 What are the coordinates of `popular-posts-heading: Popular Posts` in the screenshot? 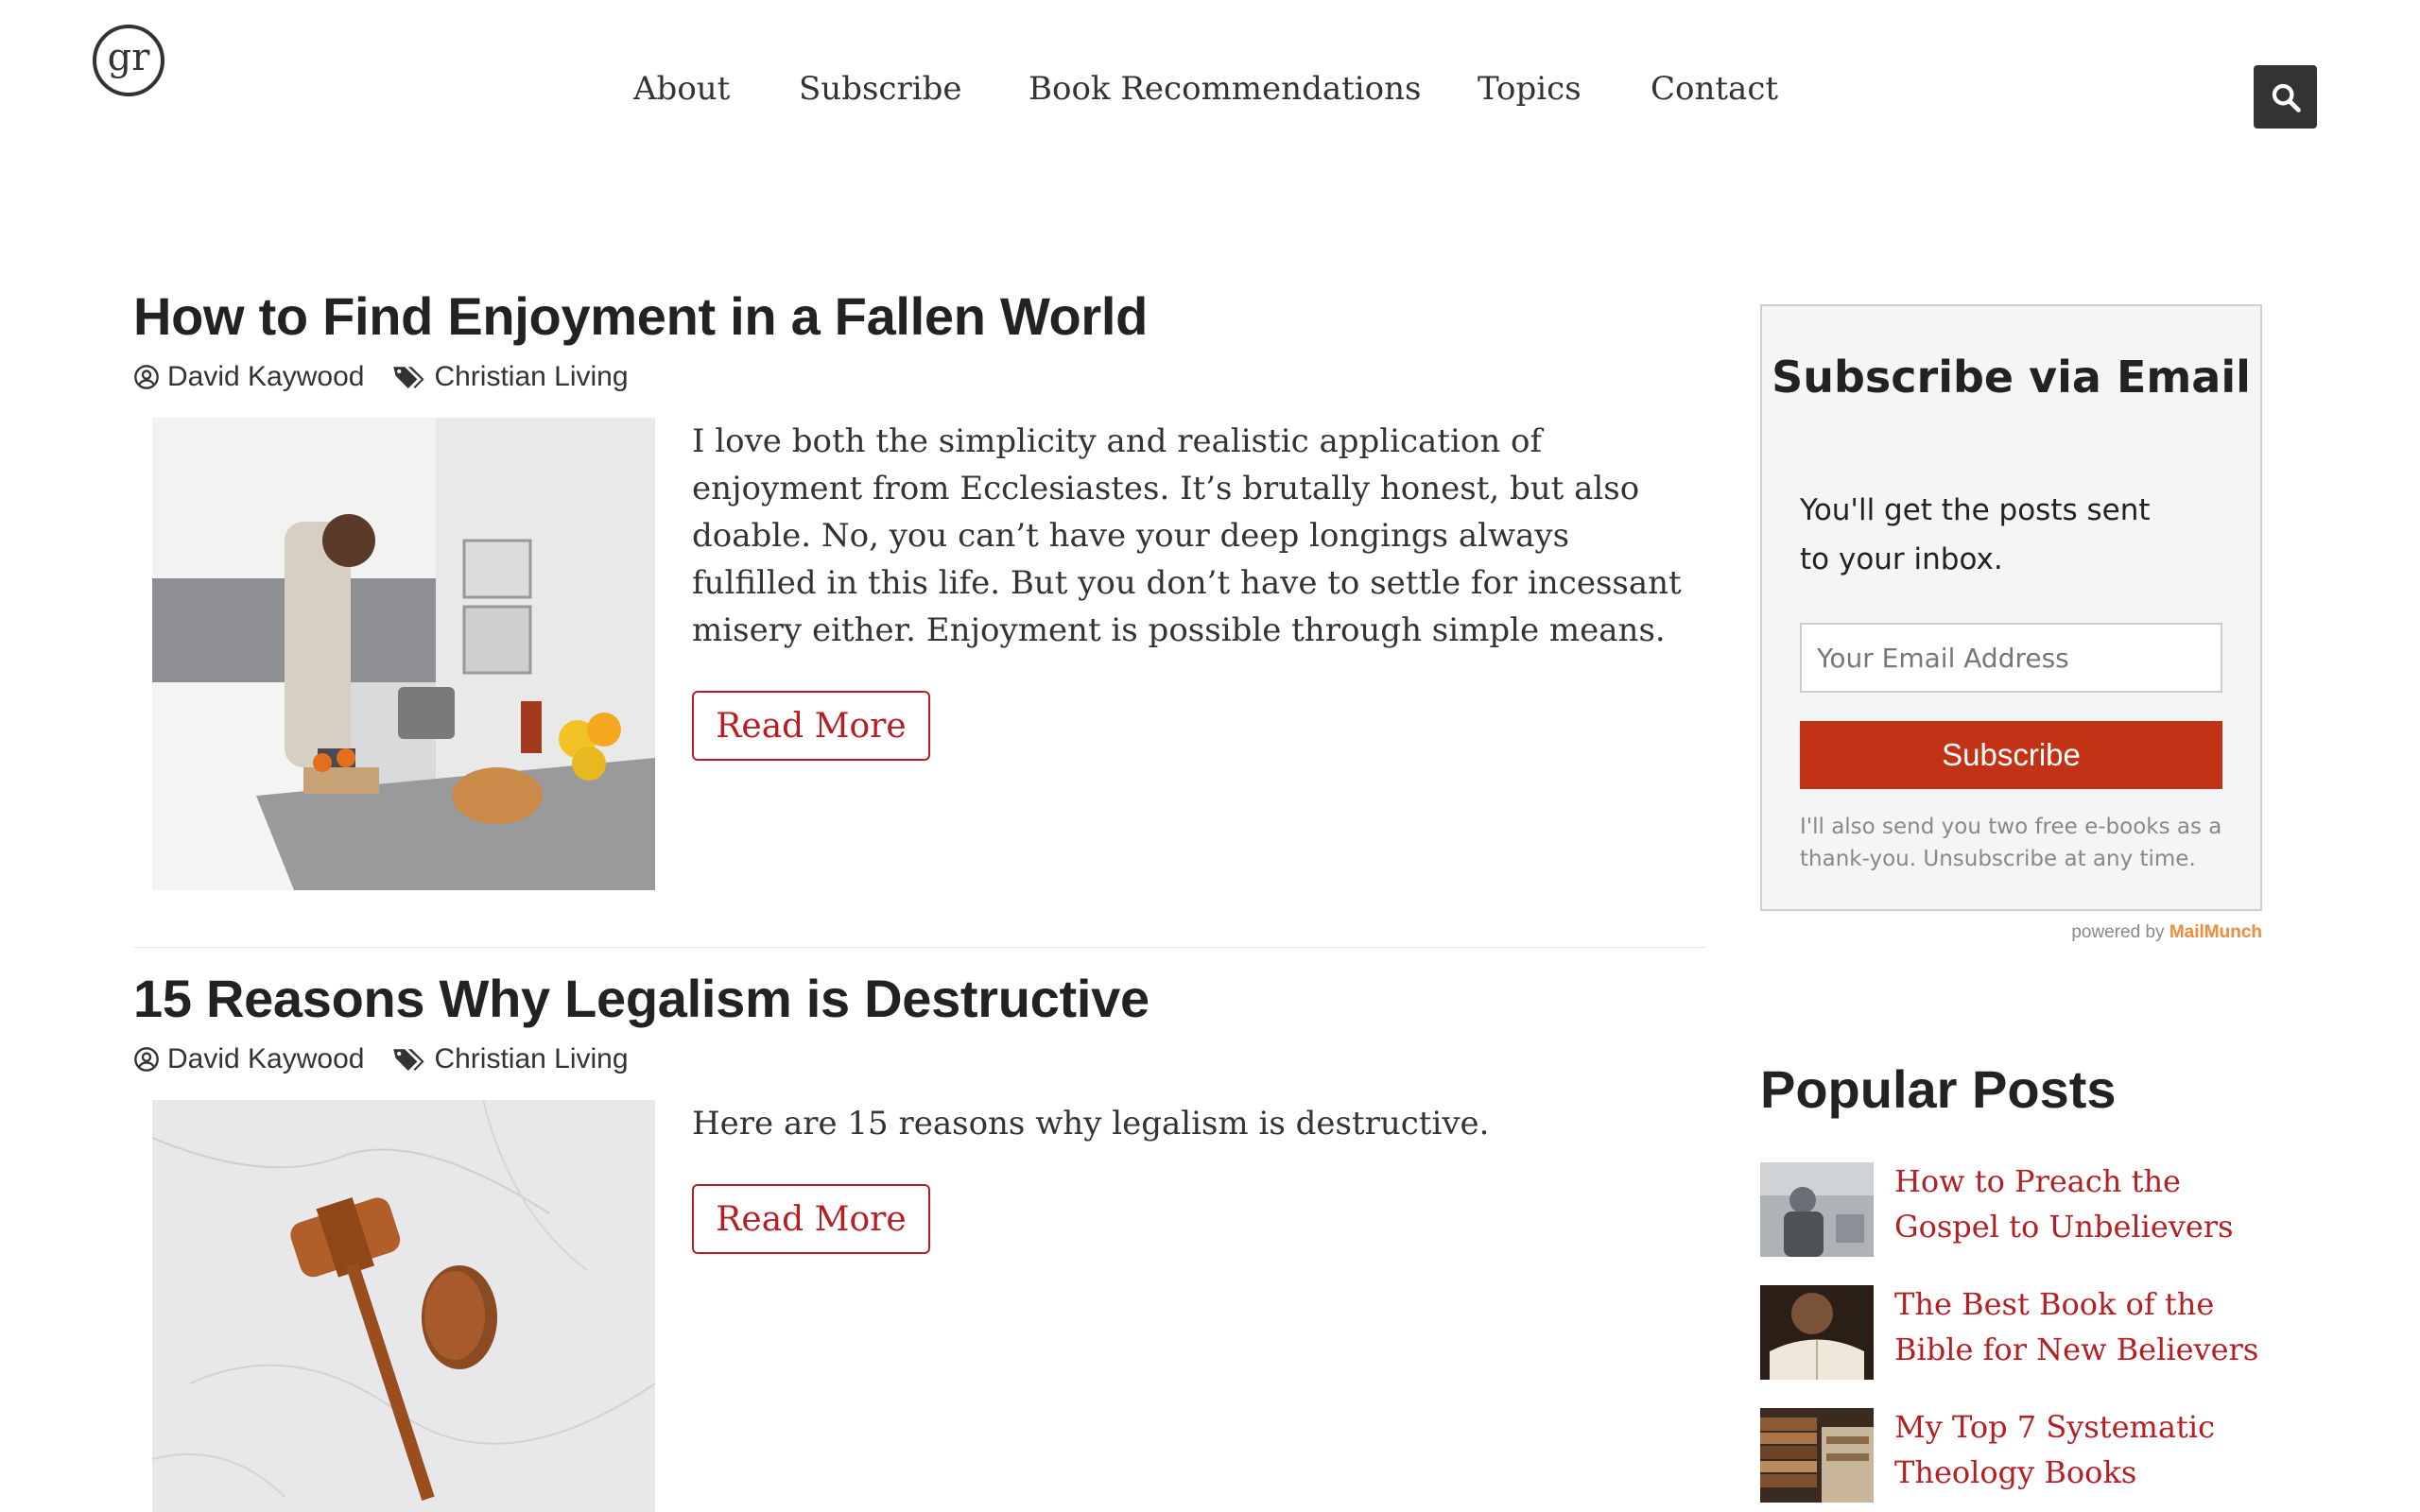 It's located at (1938, 1089).